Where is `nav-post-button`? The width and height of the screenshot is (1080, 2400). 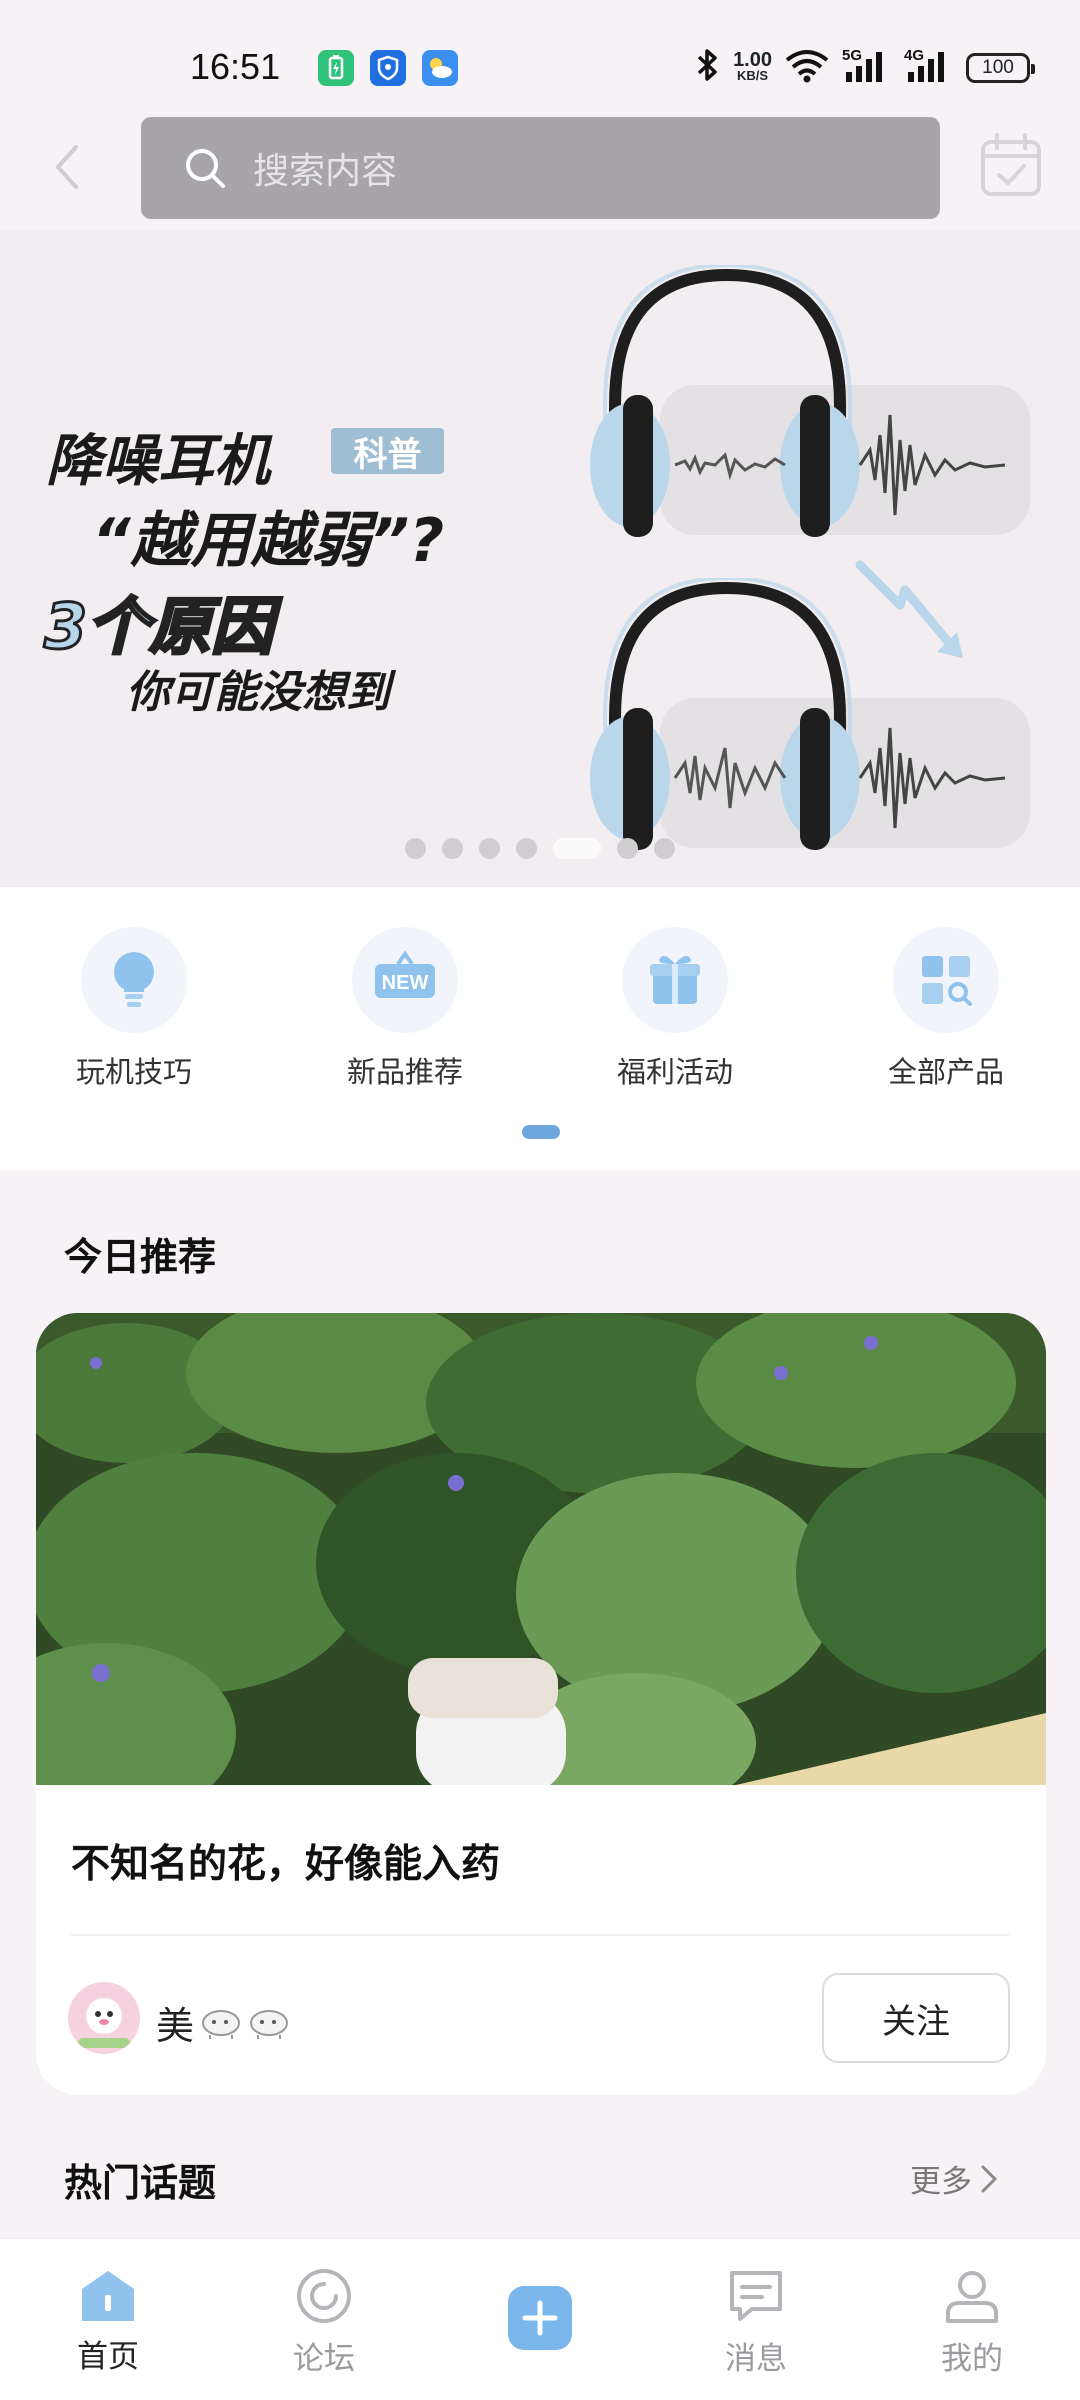 nav-post-button is located at coordinates (540, 2318).